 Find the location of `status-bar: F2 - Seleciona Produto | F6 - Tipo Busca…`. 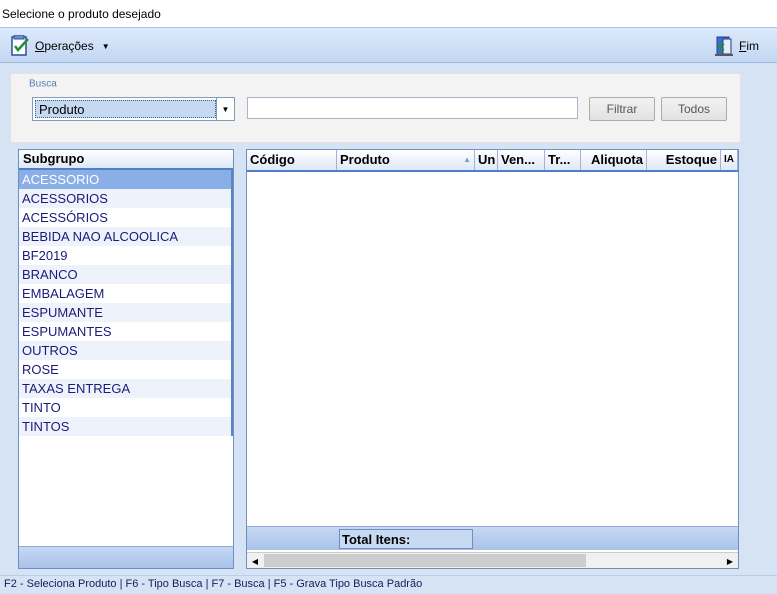

status-bar: F2 - Seleciona Produto | F6 - Tipo Busca… is located at coordinates (388, 584).